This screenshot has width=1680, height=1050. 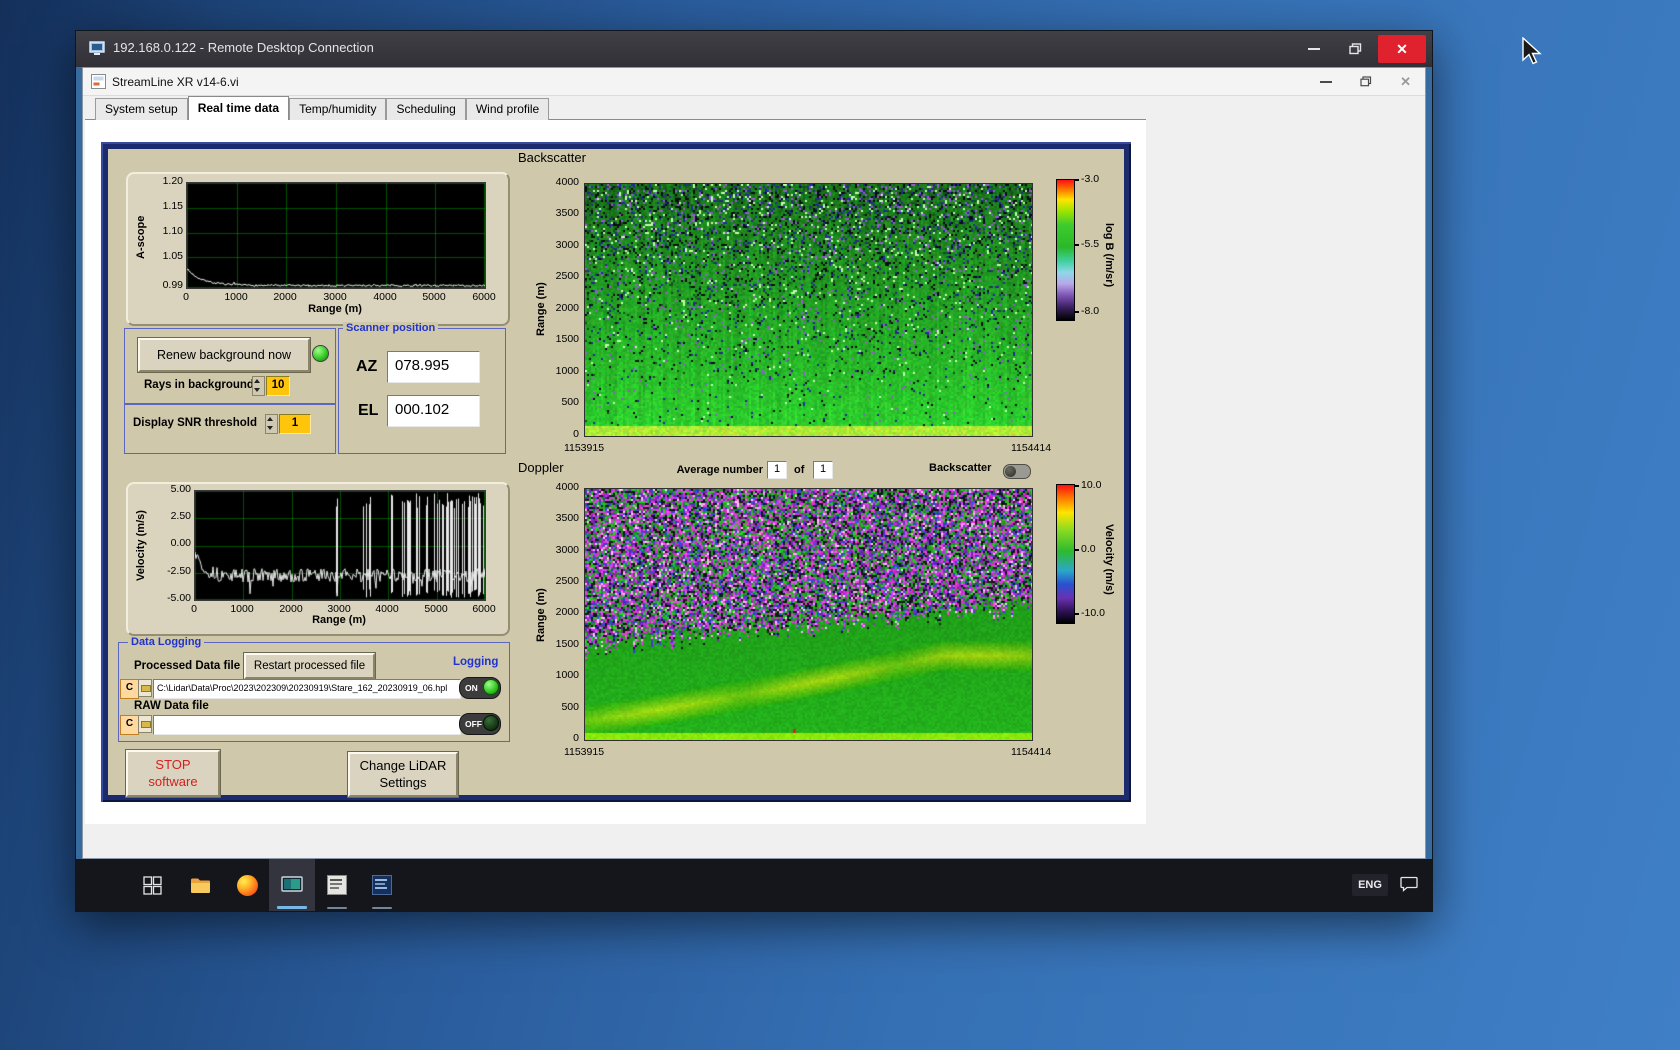 What do you see at coordinates (1017, 471) in the screenshot?
I see `backscatter-toggle` at bounding box center [1017, 471].